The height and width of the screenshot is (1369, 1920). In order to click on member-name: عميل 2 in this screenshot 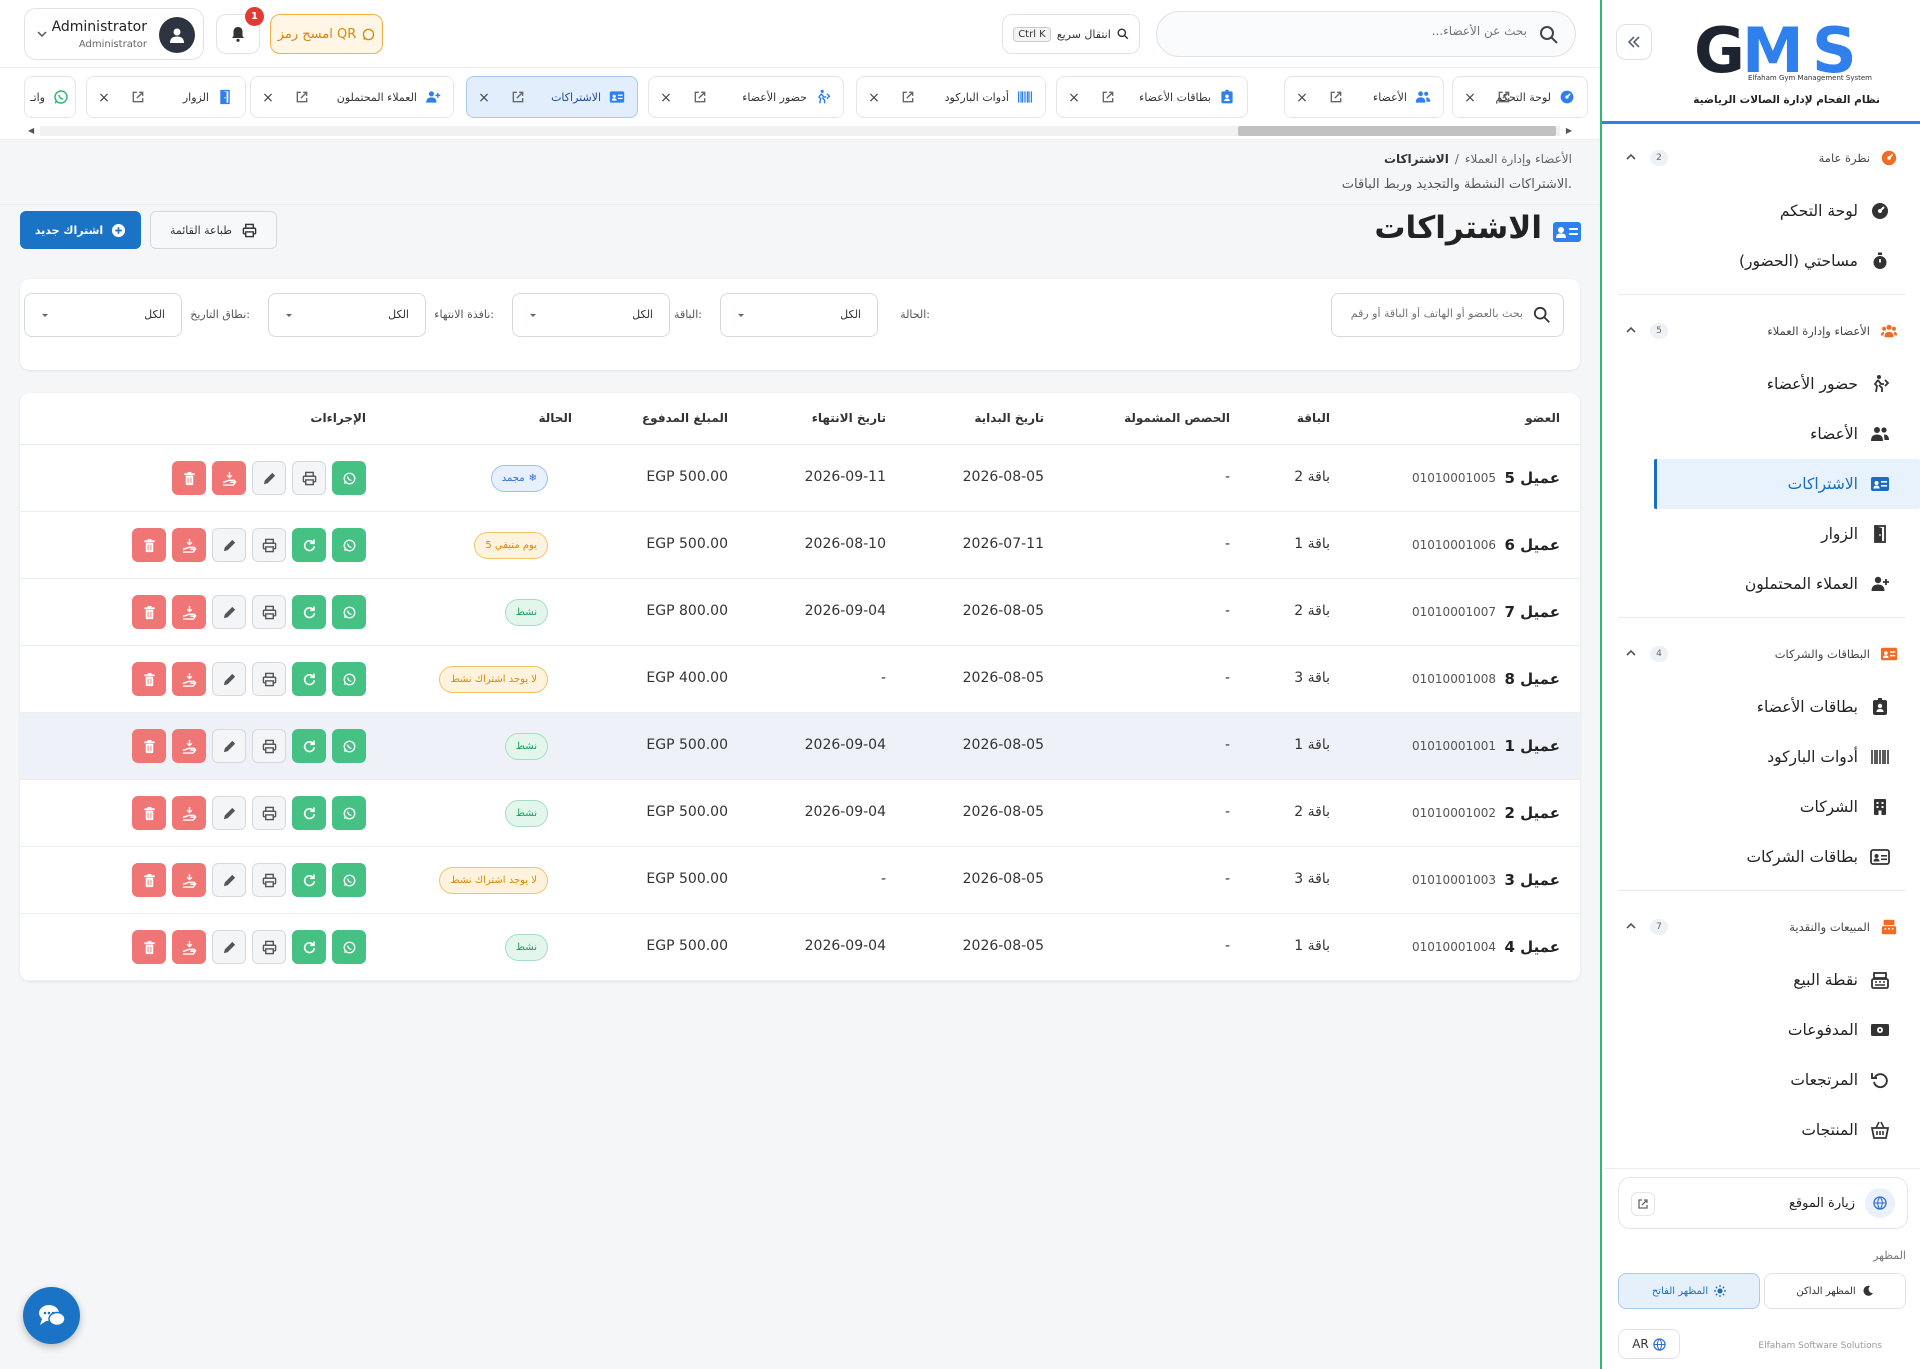, I will do `click(1532, 813)`.